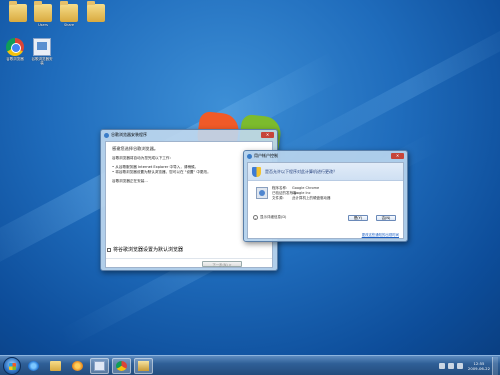 This screenshot has width=500, height=375. Describe the element at coordinates (12, 365) in the screenshot. I see `start-button` at that location.